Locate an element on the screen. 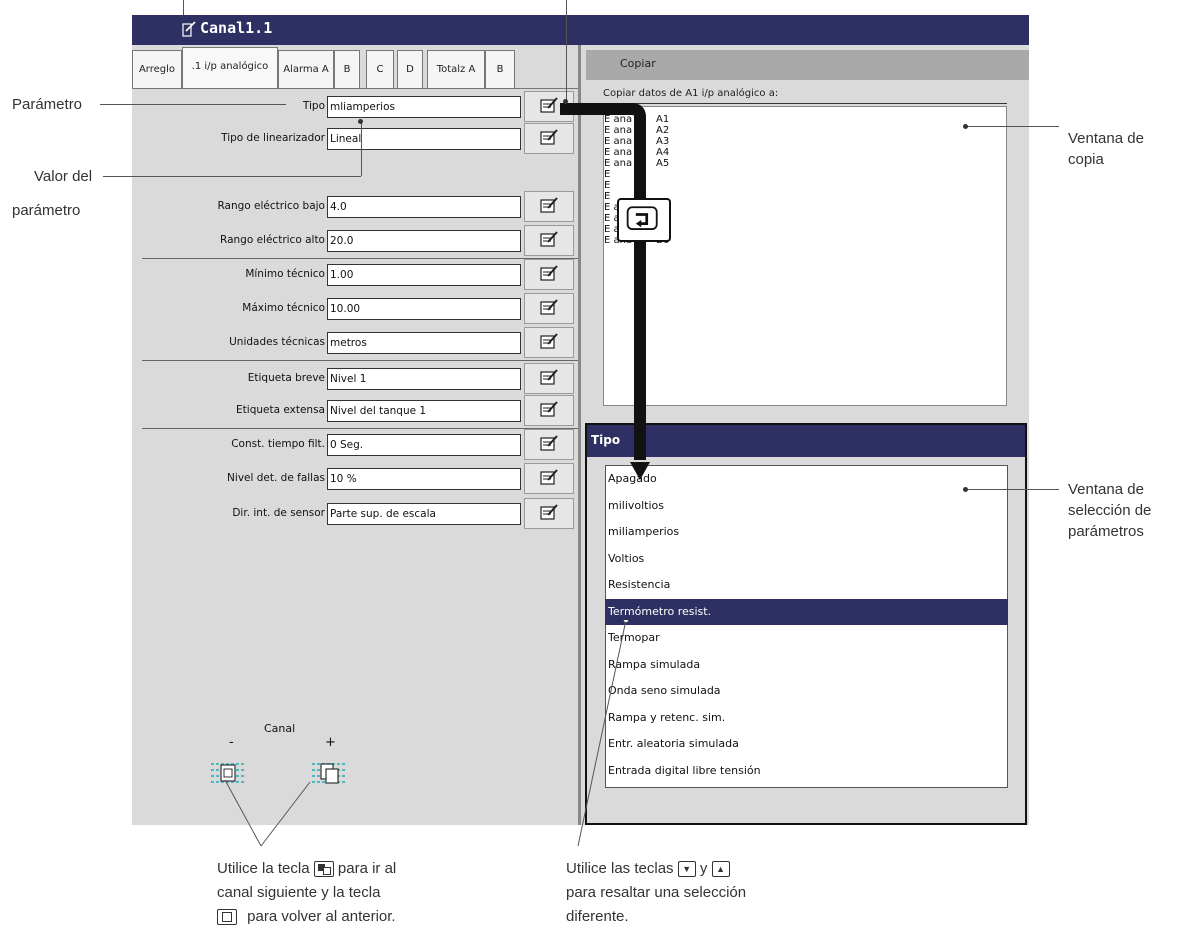  annotation-parametro: Parámetro is located at coordinates (47, 104).